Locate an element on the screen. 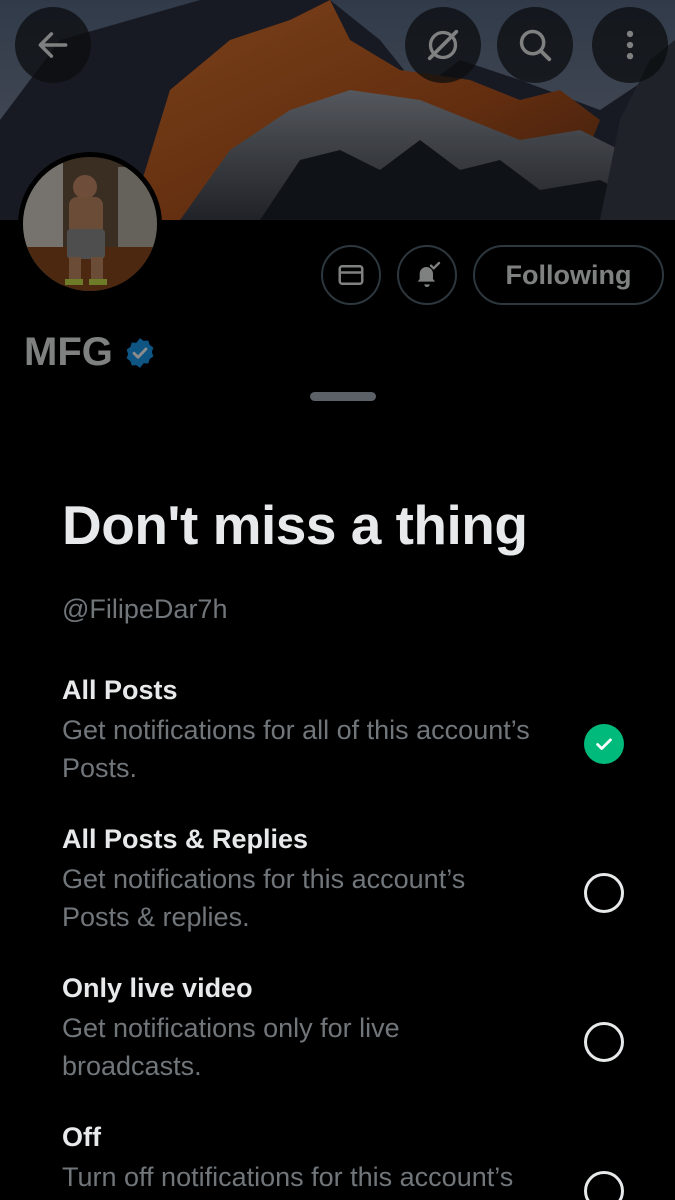 The height and width of the screenshot is (1200, 675). more-button is located at coordinates (630, 45).